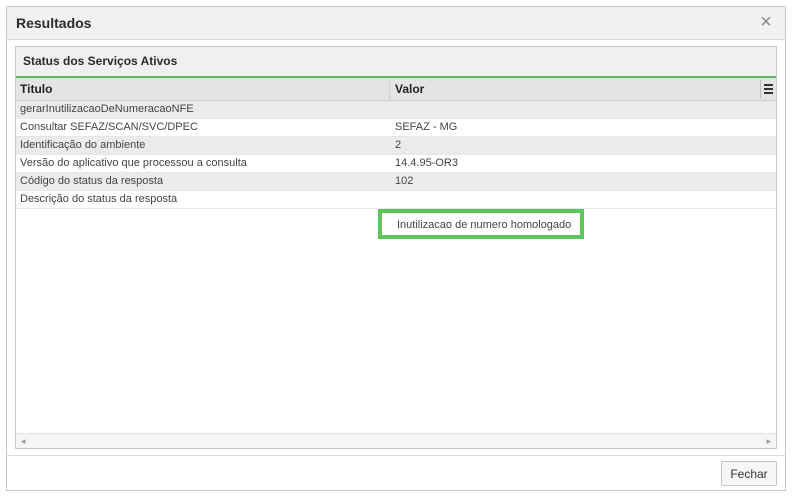 Image resolution: width=795 pixels, height=497 pixels. I want to click on table-row: Consultar SEFAZ/SCAN/SVC/DPEC SEFAZ - MG, so click(396, 128).